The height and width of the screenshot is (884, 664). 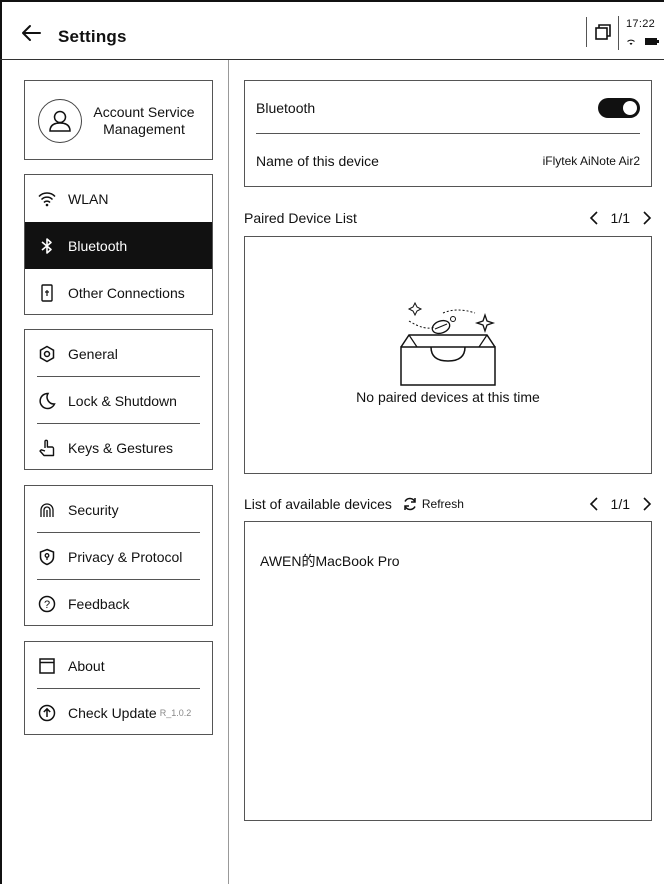 I want to click on sidebar-item-privacy-protocol: Privacy & Protocol, so click(x=118, y=556).